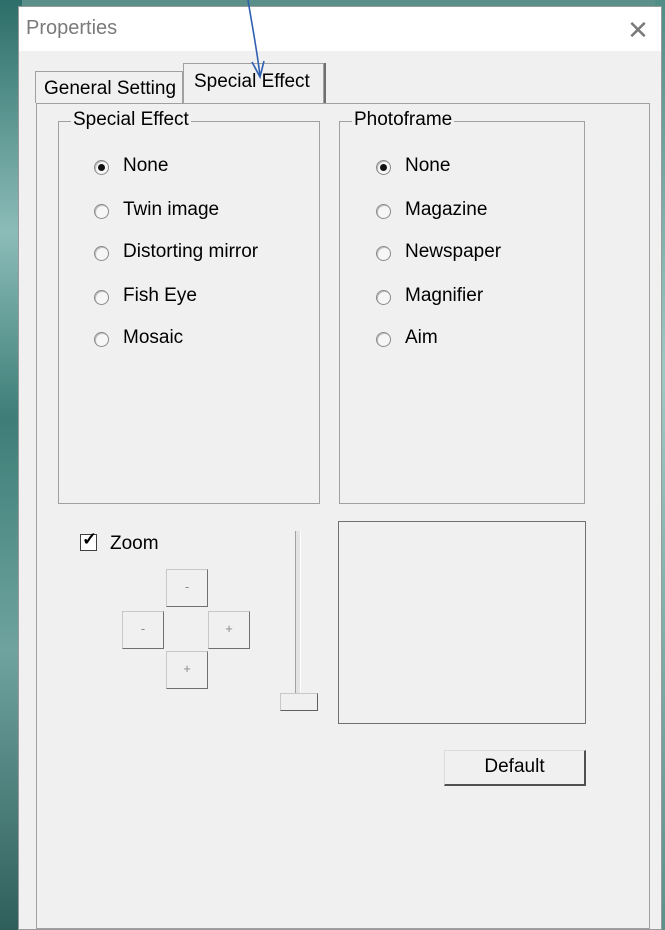  What do you see at coordinates (462, 622) in the screenshot?
I see `effect-preview-area` at bounding box center [462, 622].